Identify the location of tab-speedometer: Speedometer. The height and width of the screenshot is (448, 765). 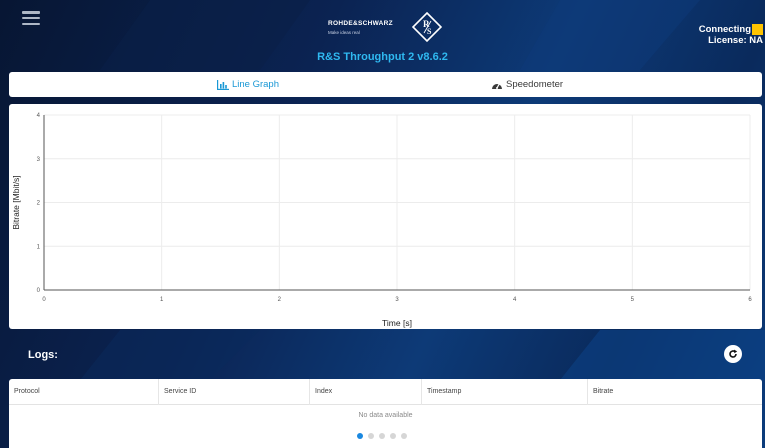
(527, 84).